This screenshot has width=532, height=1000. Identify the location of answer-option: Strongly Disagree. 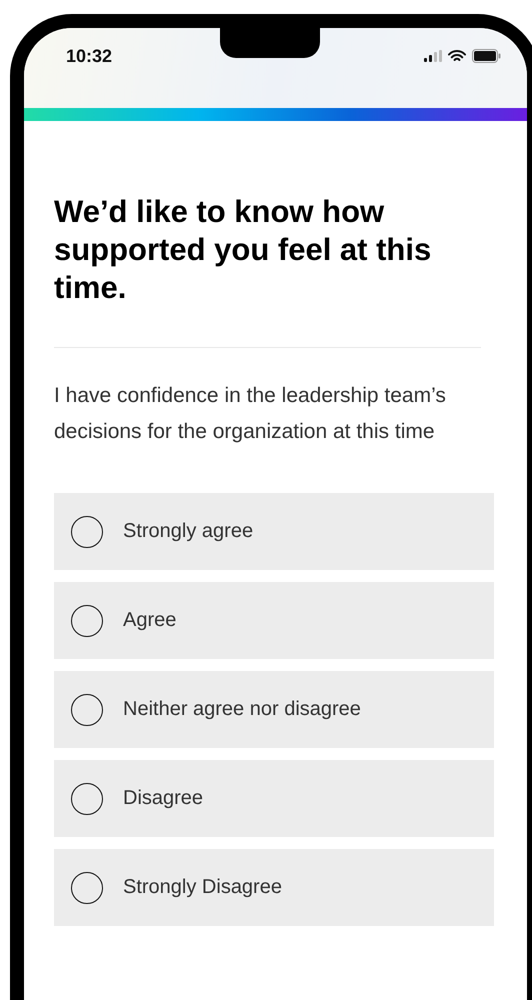
(274, 887).